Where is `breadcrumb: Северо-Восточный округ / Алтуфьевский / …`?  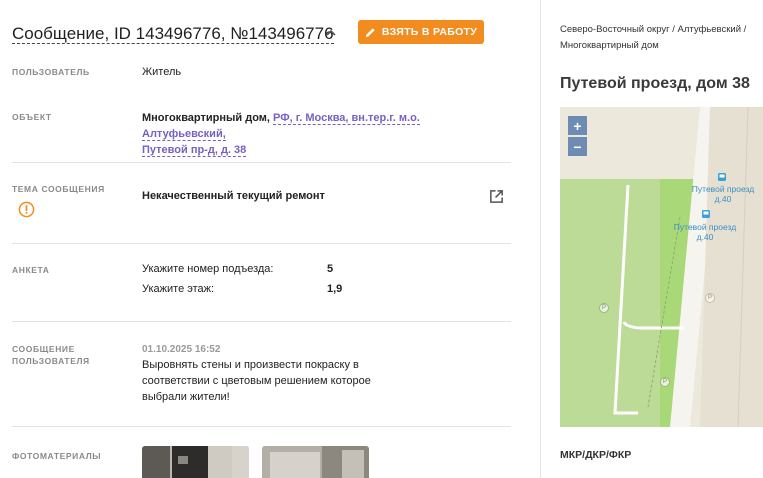 breadcrumb: Северо-Восточный округ / Алтуфьевский / … is located at coordinates (653, 37).